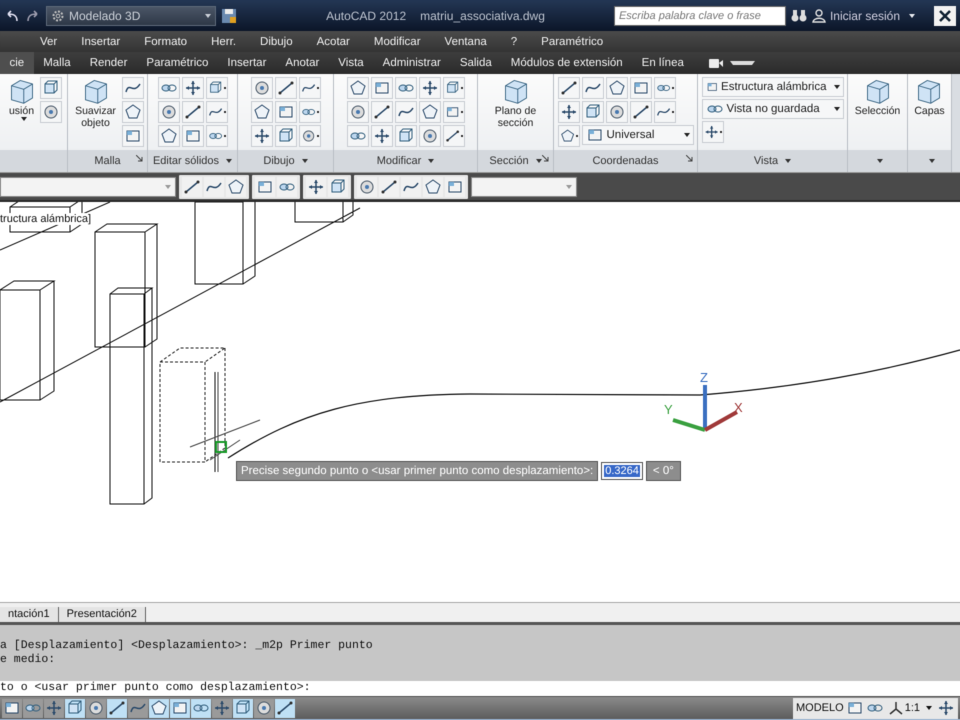 Image resolution: width=960 pixels, height=720 pixels. Describe the element at coordinates (247, 63) in the screenshot. I see `ribbon-tab: Insertar` at that location.